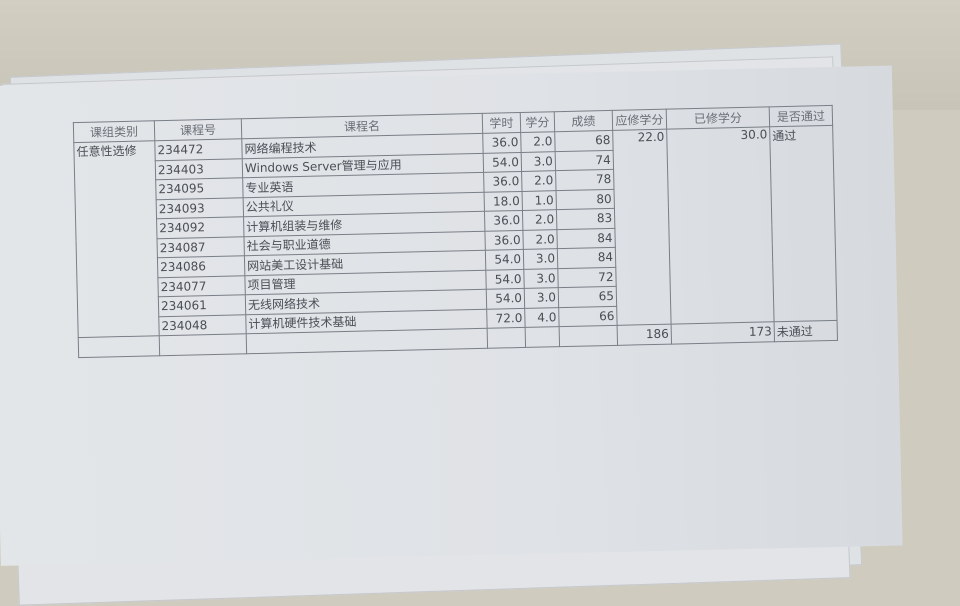  I want to click on total-required-credits: 186, so click(644, 334).